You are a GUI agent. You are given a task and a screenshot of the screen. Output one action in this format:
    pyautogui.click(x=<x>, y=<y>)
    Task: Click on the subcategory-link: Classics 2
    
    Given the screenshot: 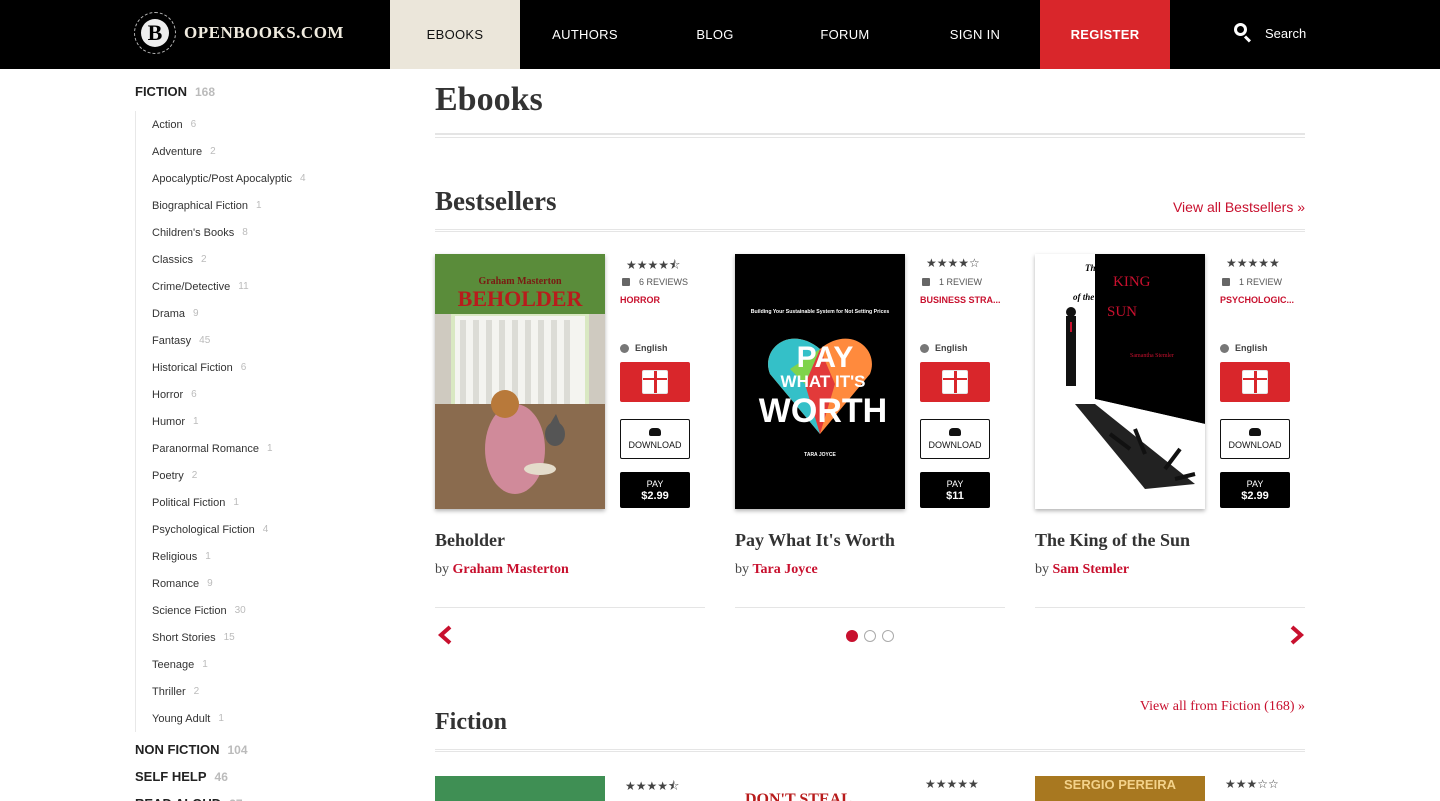 What is the action you would take?
    pyautogui.click(x=263, y=259)
    